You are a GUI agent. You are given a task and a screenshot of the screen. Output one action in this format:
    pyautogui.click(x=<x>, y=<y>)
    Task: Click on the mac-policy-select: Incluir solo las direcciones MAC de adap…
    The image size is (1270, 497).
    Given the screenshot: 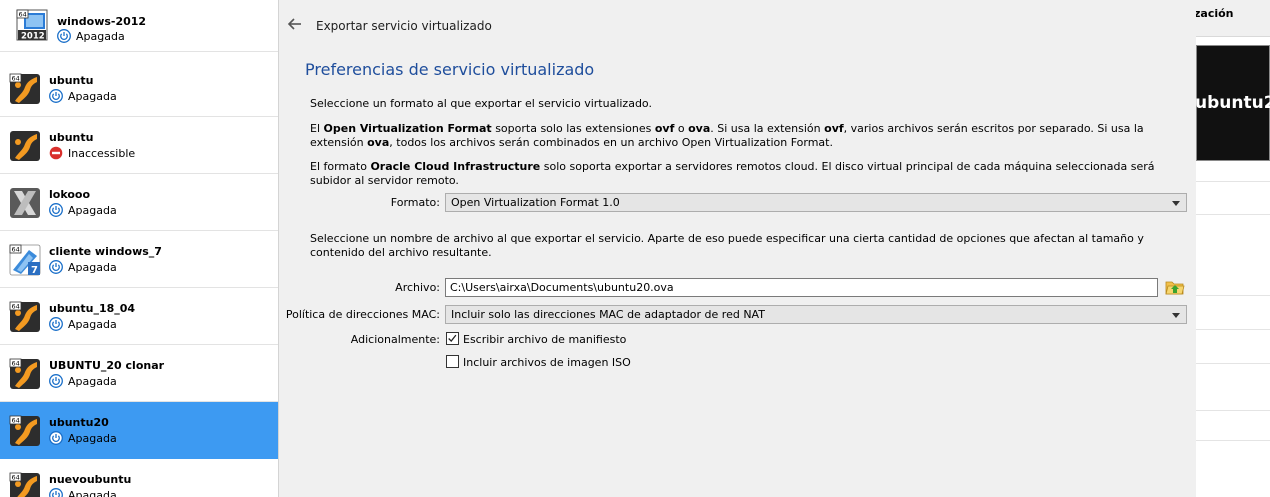 What is the action you would take?
    pyautogui.click(x=816, y=314)
    